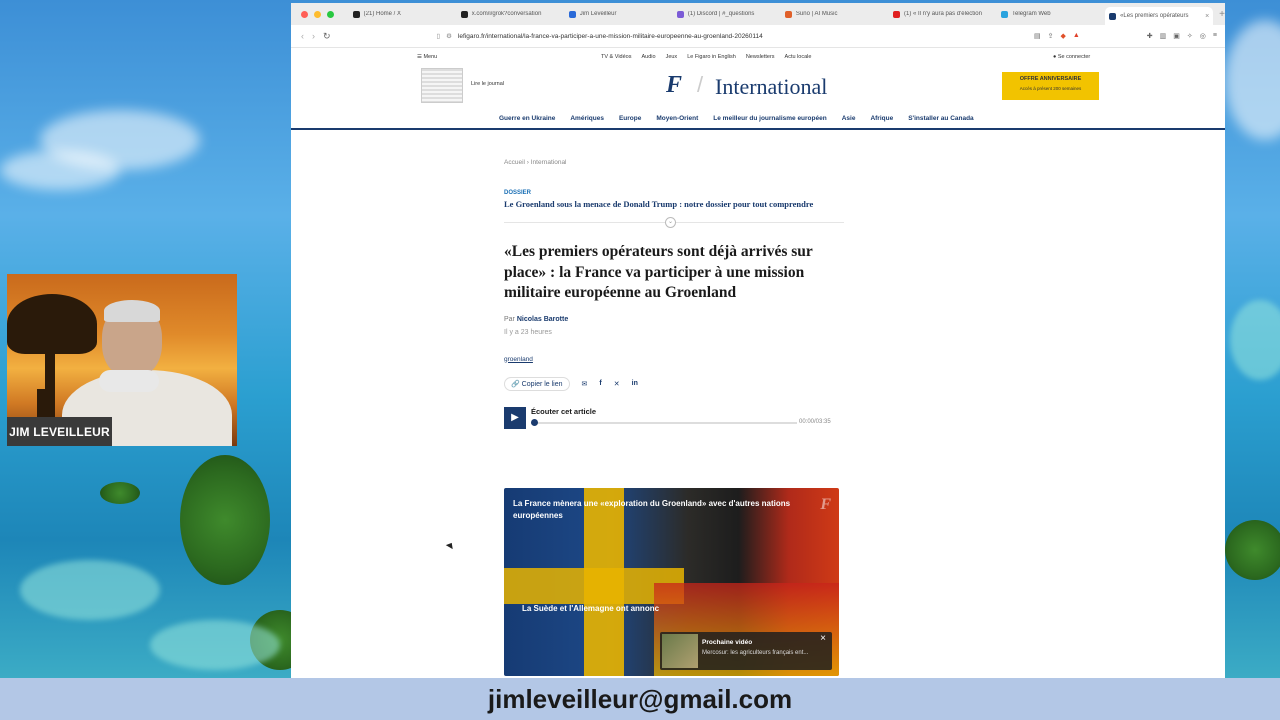 The image size is (1280, 720). What do you see at coordinates (771, 87) in the screenshot?
I see `section-title: International` at bounding box center [771, 87].